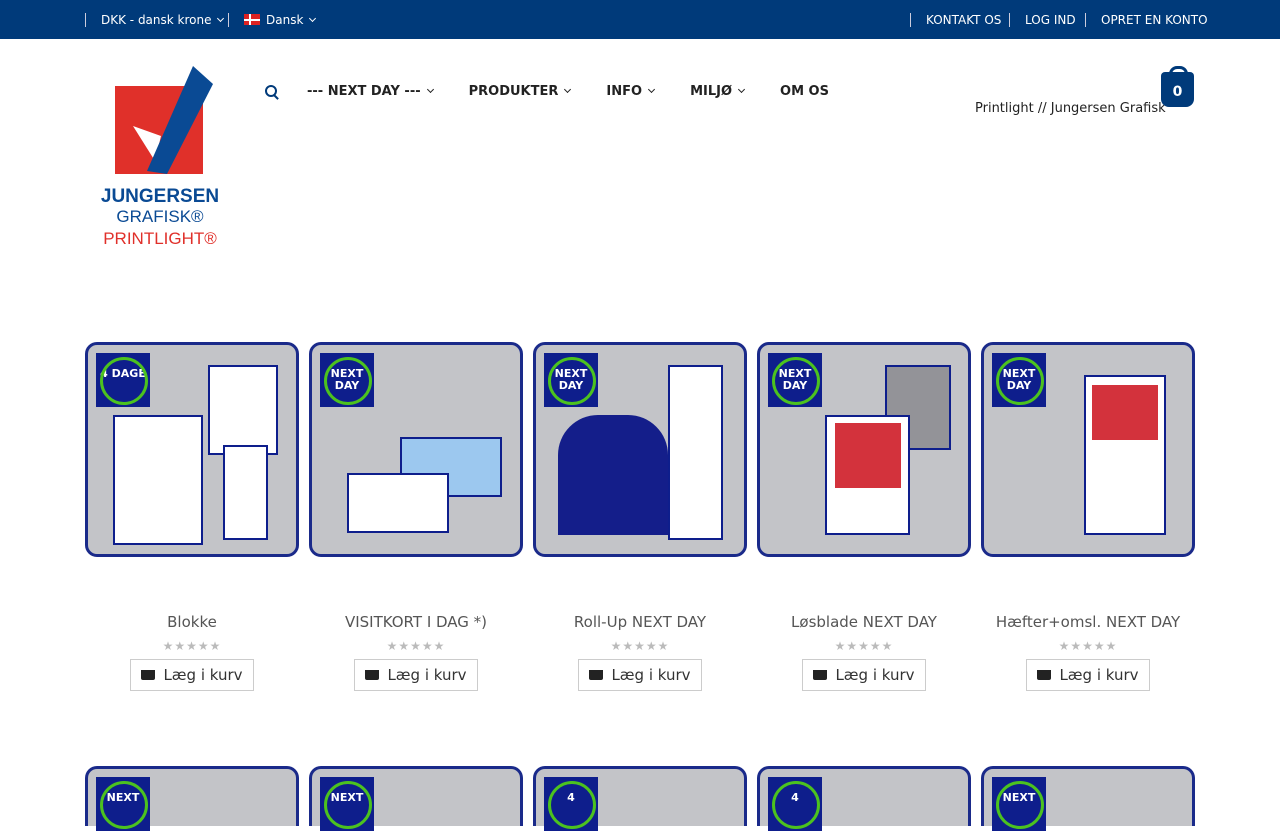  I want to click on product-card: 4 DAGE Blokke ★★★★★ Læg i kurv, so click(192, 516).